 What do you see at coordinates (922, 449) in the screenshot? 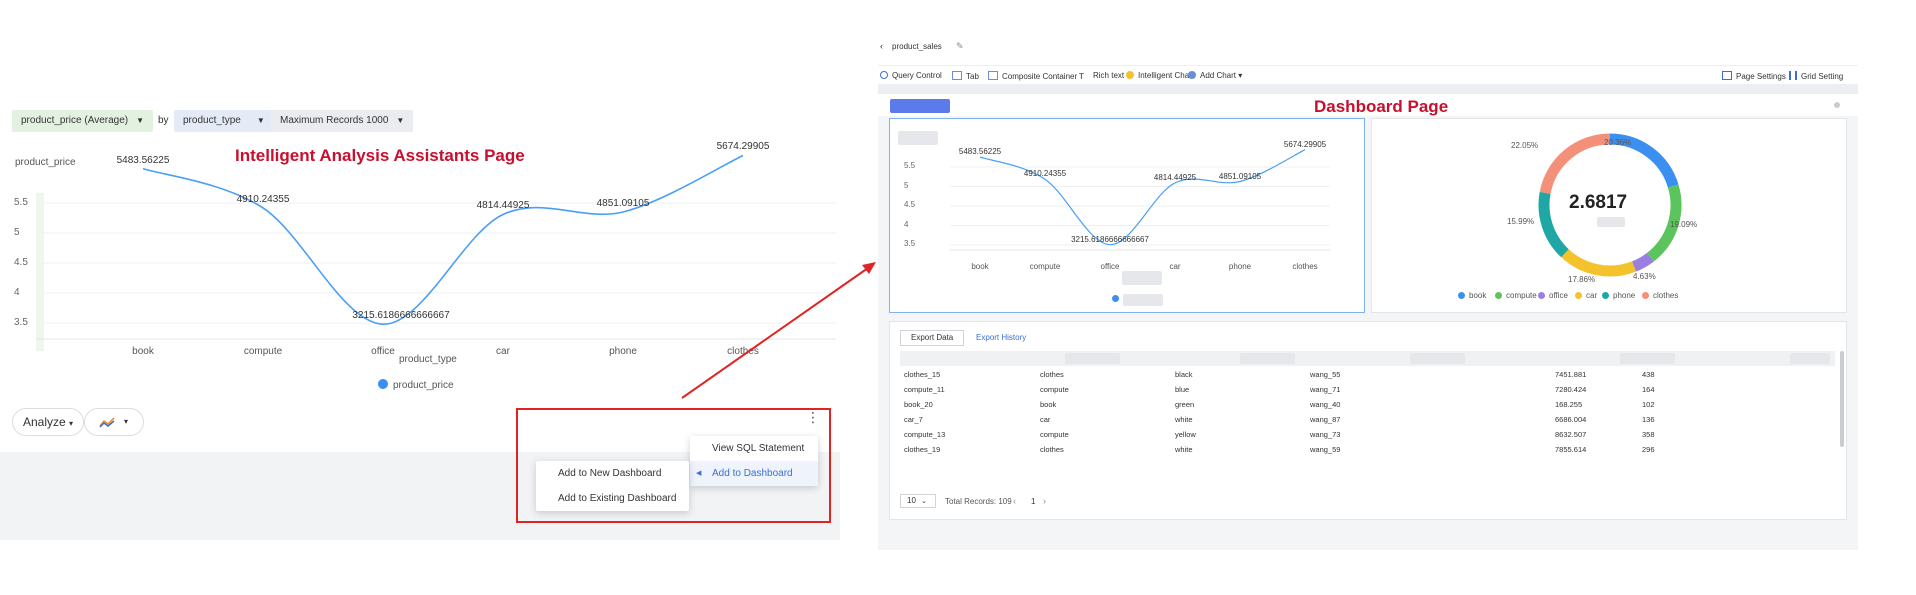
I see `table-cell: clothes_19` at bounding box center [922, 449].